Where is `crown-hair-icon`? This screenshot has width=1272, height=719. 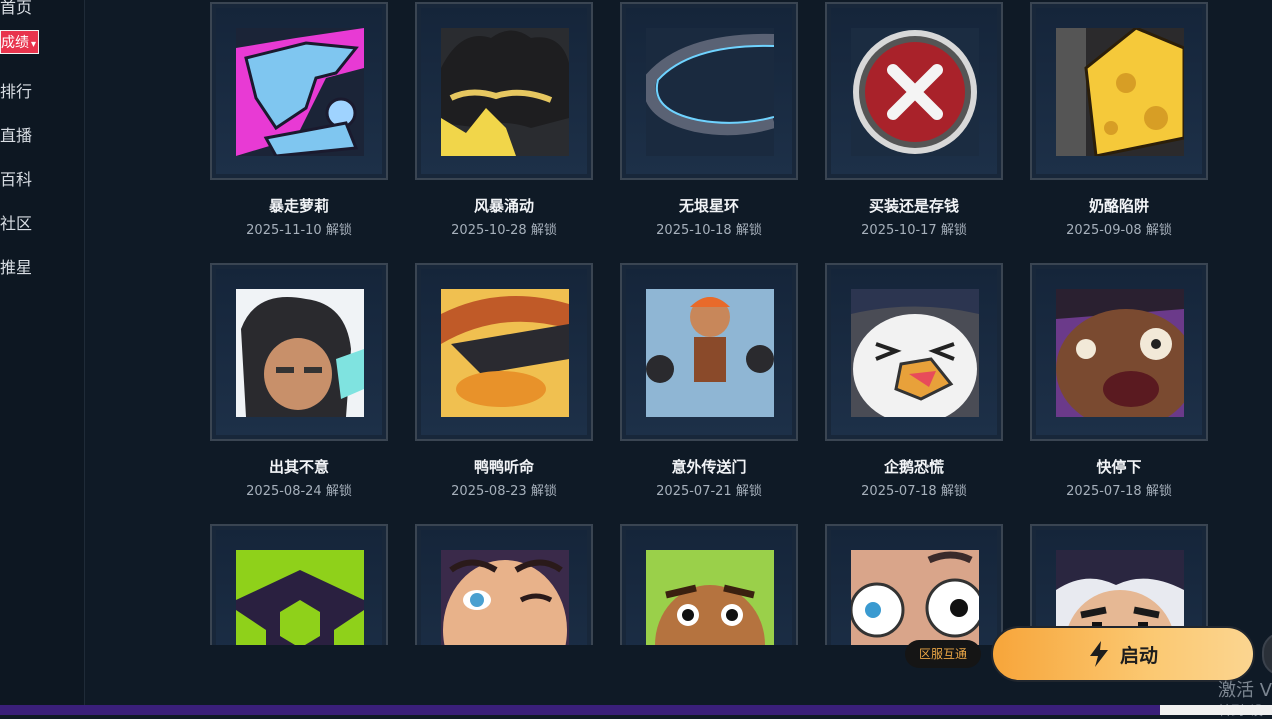
crown-hair-icon is located at coordinates (505, 92).